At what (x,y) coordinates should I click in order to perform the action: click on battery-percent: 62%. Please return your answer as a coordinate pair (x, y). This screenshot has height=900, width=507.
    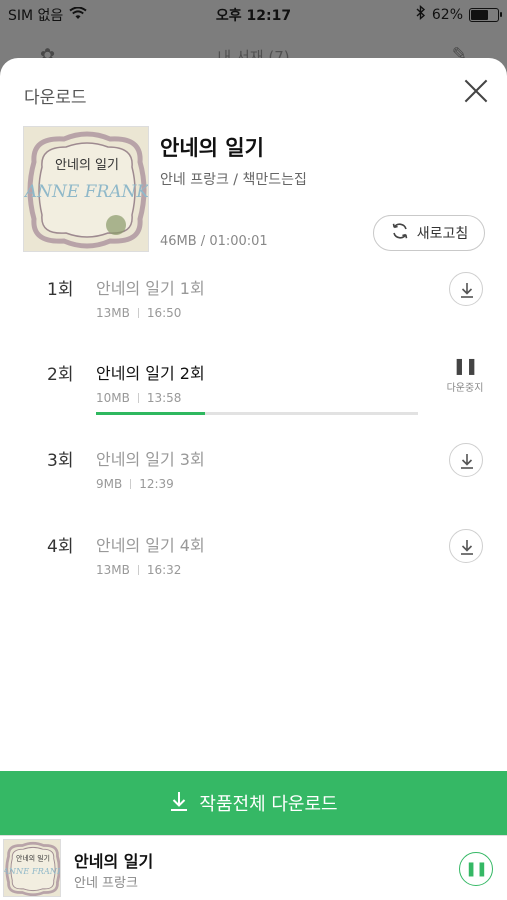
    Looking at the image, I should click on (447, 14).